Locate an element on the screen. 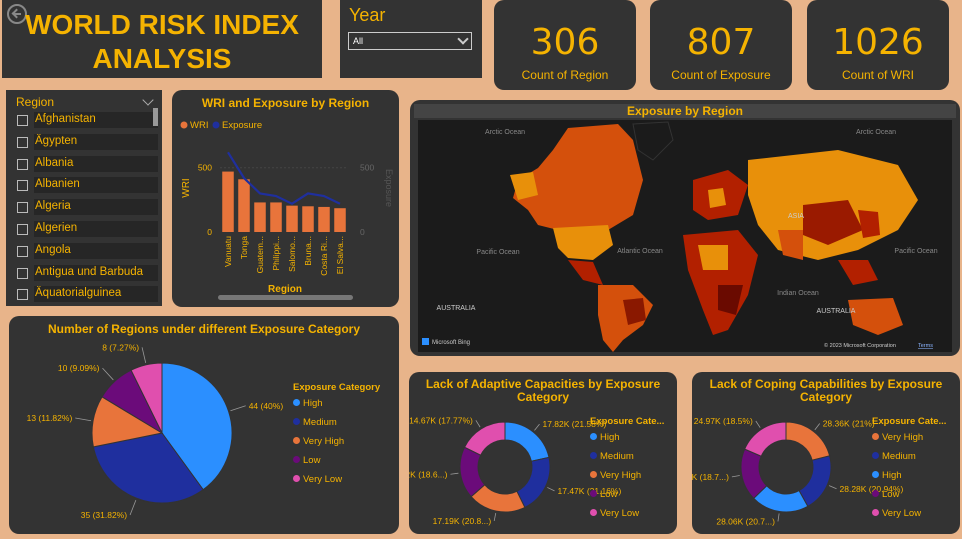  title-card: WORLD RISK INDEX ANALYSIS is located at coordinates (162, 39).